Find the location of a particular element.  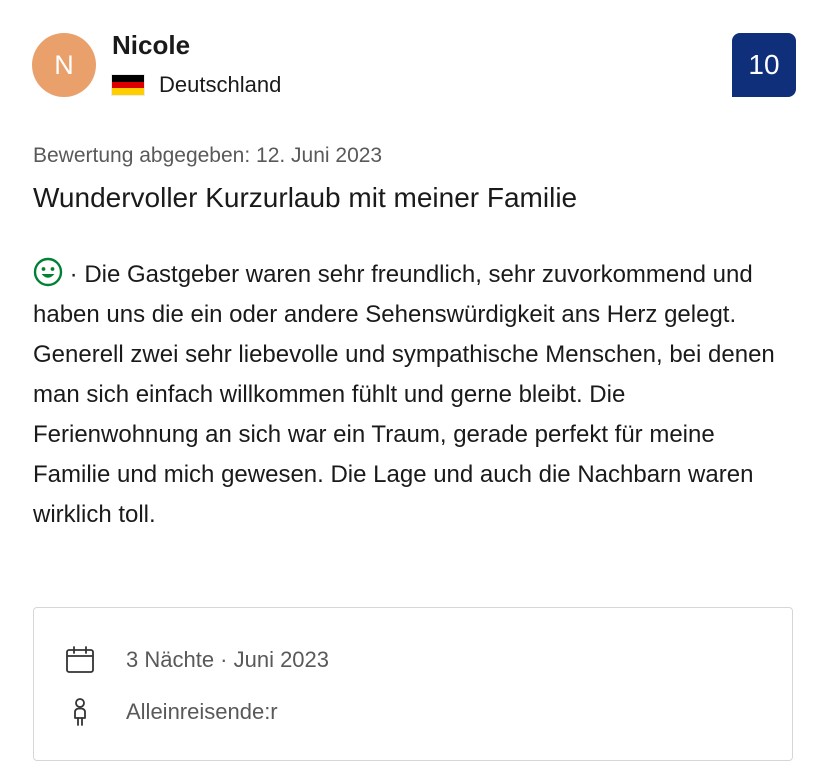

review-date: Bewertung abgegeben: 12. Juni 2023 is located at coordinates (208, 155).